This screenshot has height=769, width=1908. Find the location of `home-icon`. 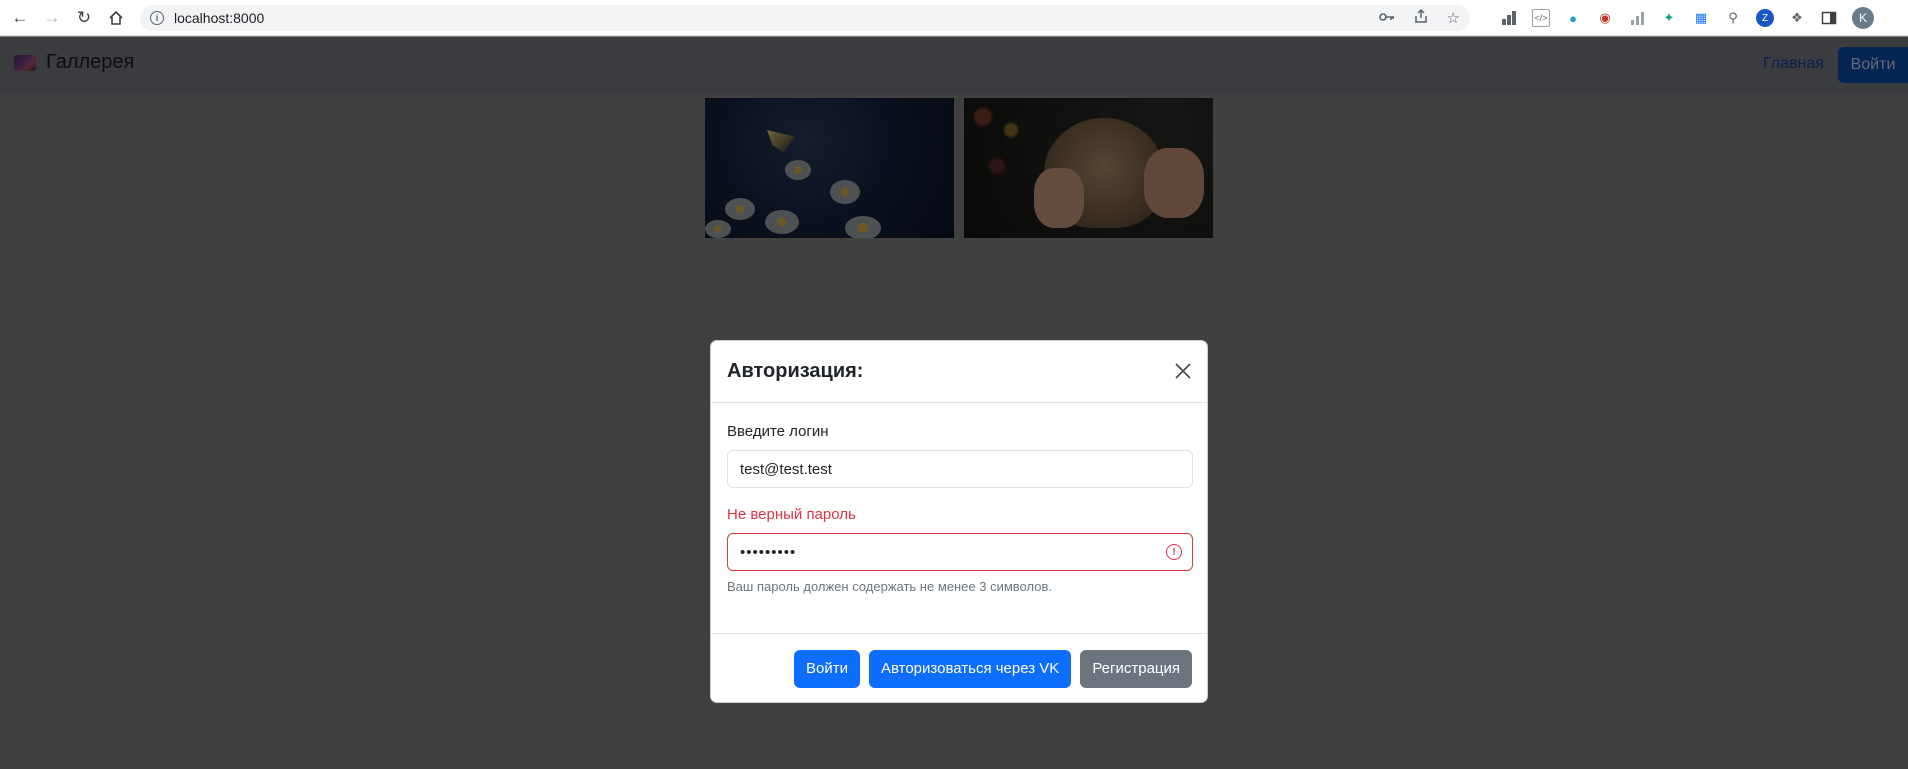

home-icon is located at coordinates (116, 18).